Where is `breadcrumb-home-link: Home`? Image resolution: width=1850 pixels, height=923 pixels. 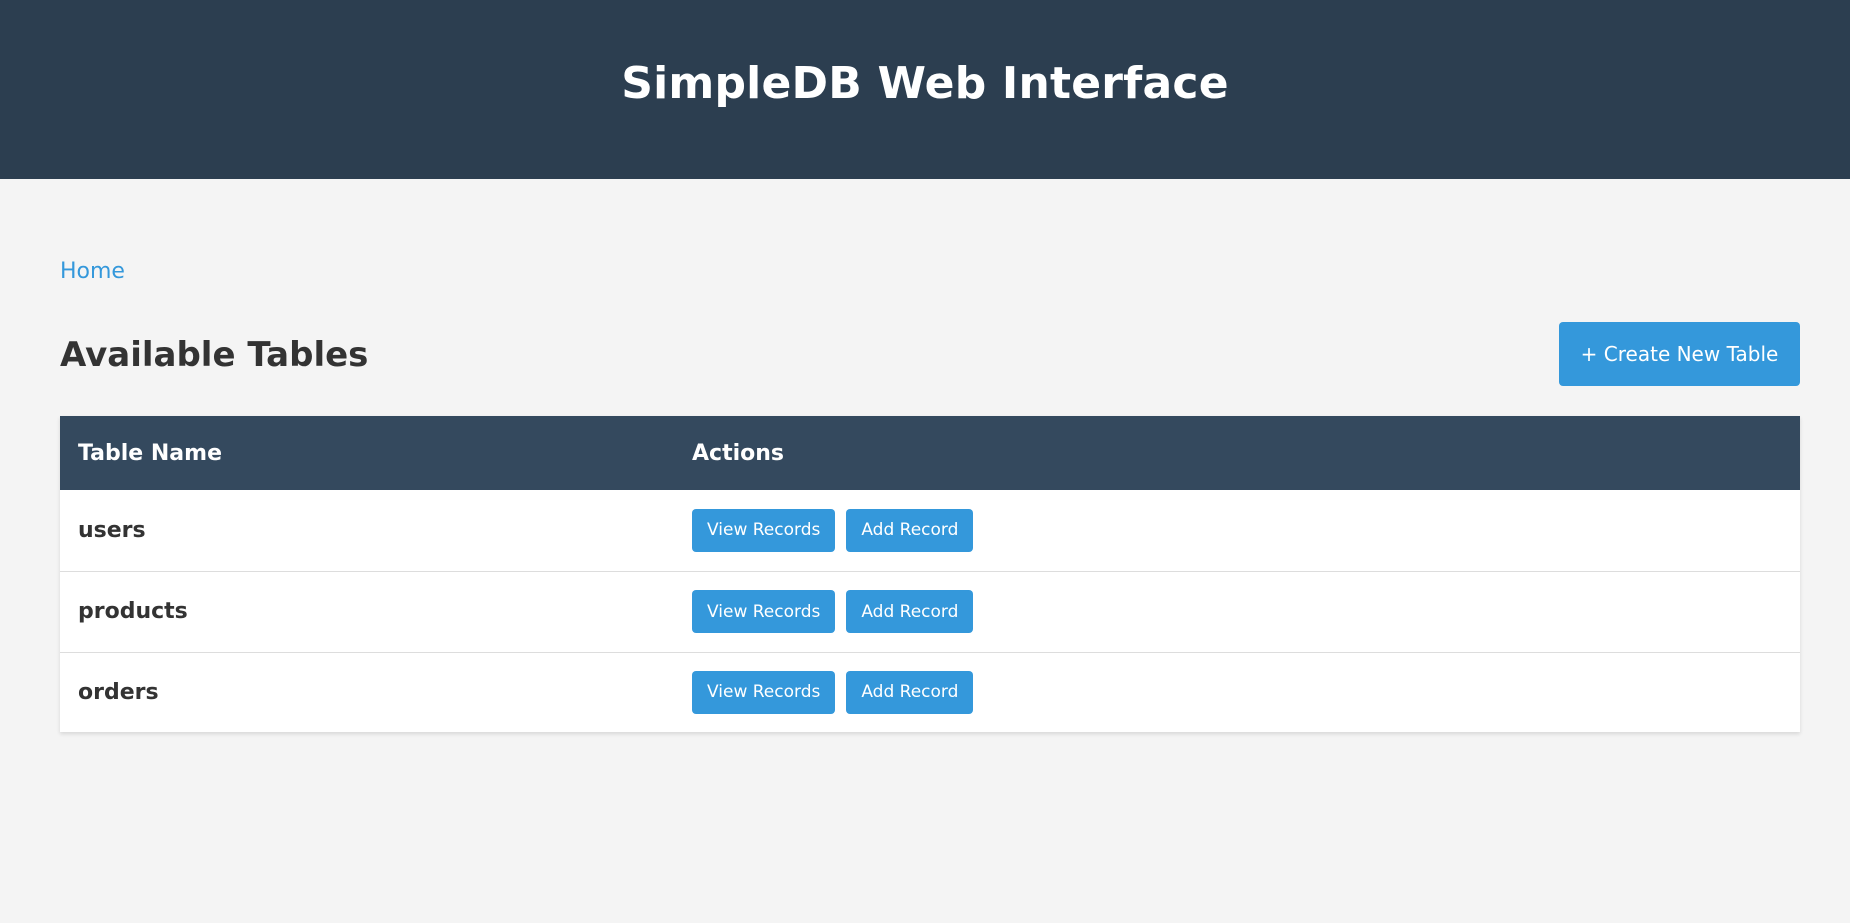 breadcrumb-home-link: Home is located at coordinates (92, 271).